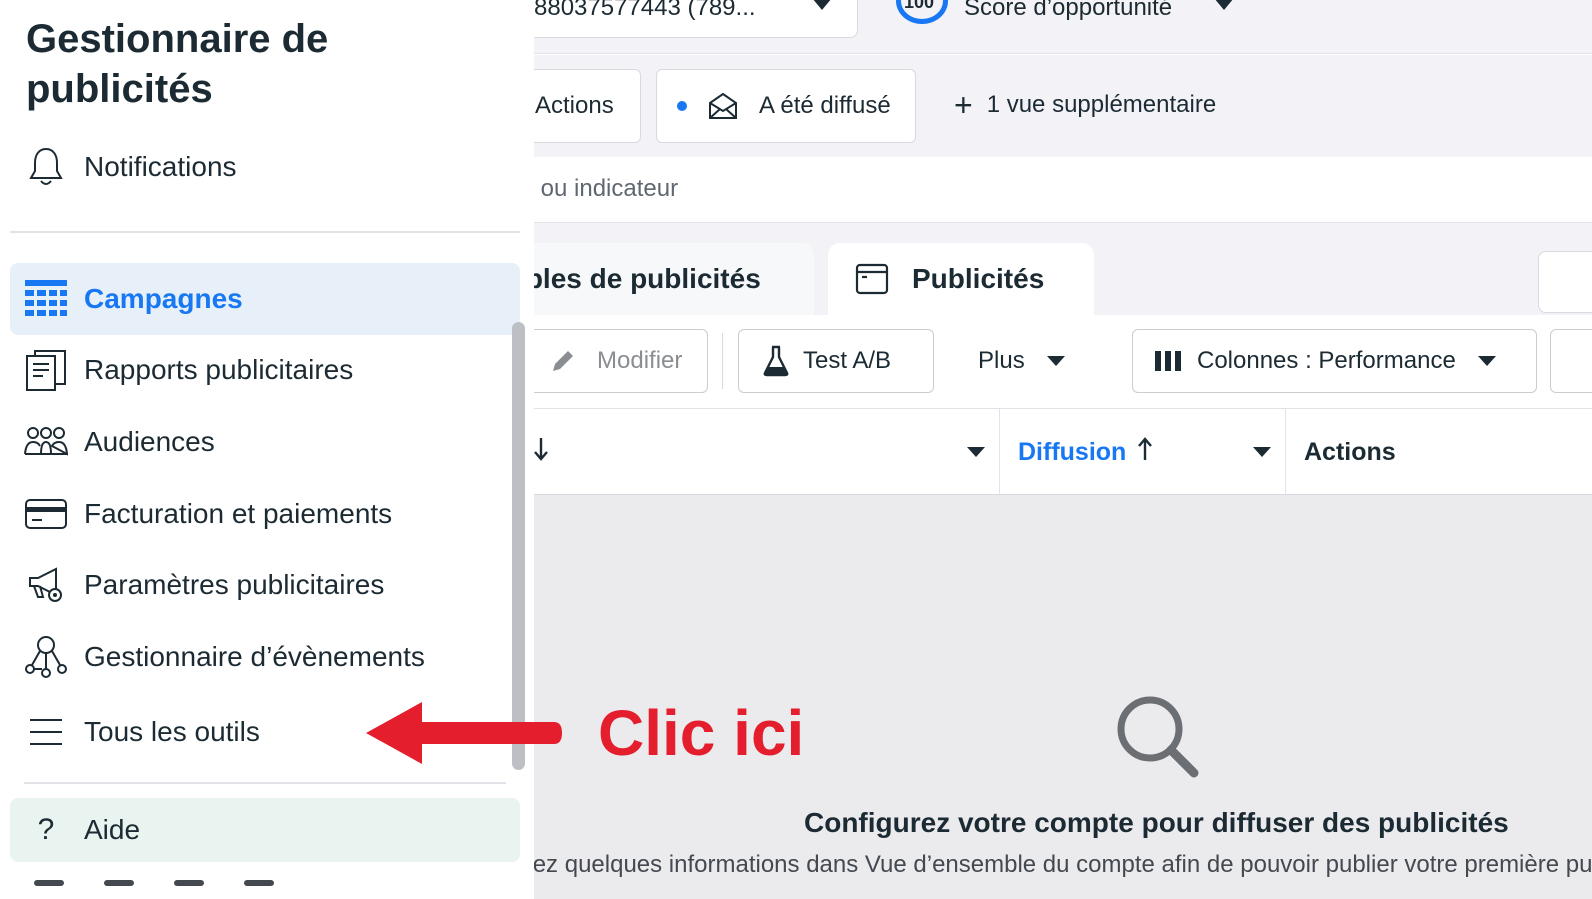 The width and height of the screenshot is (1592, 899). What do you see at coordinates (776, 361) in the screenshot?
I see `flask-icon` at bounding box center [776, 361].